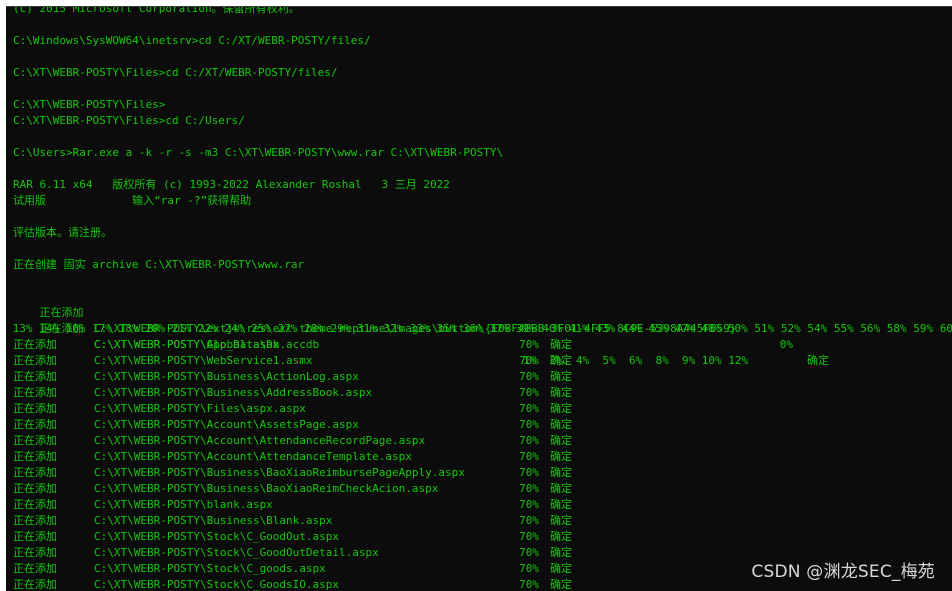 This screenshot has width=952, height=591. Describe the element at coordinates (217, 536) in the screenshot. I see `file-path: C:\XT\WEBR-POSTY\Stock\C_GoodOut.aspx` at that location.